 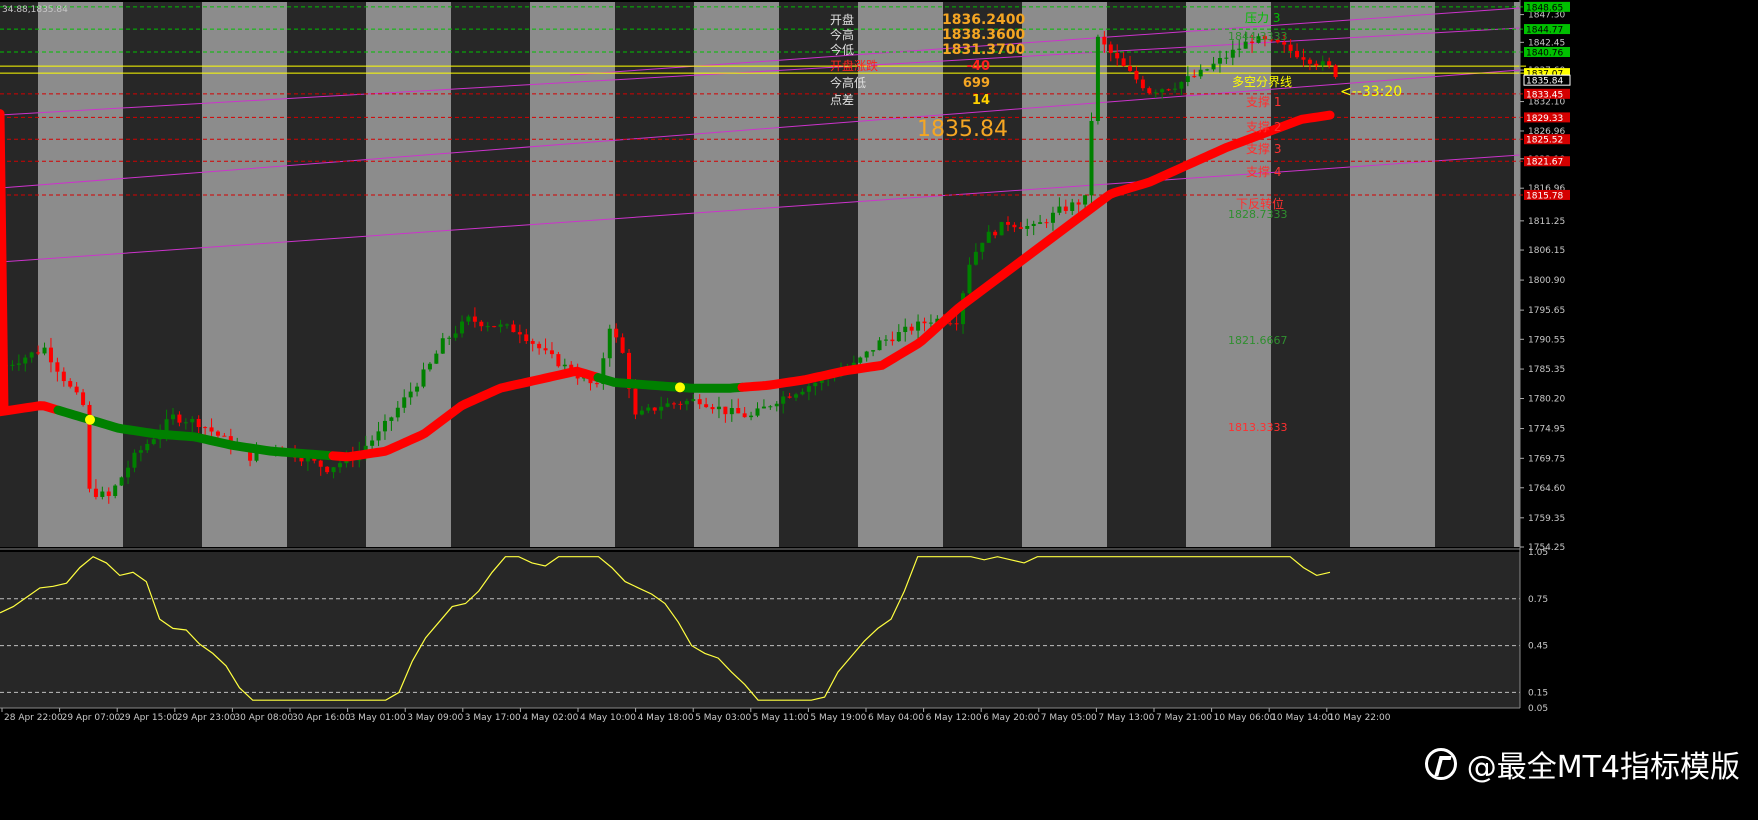 What do you see at coordinates (1546, 370) in the screenshot?
I see `y-tick-label: 1785.35` at bounding box center [1546, 370].